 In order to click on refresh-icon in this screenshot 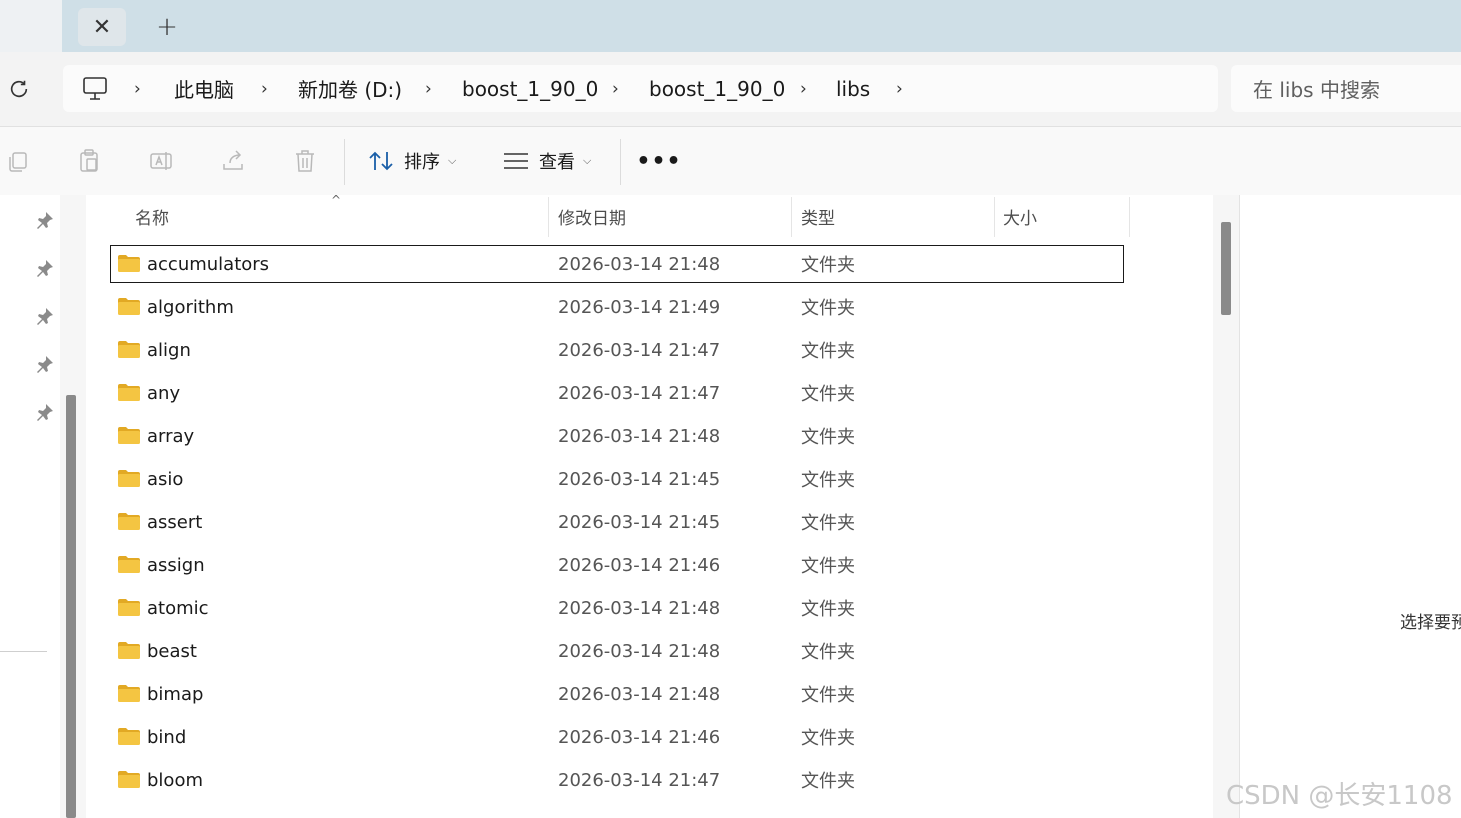, I will do `click(19, 89)`.